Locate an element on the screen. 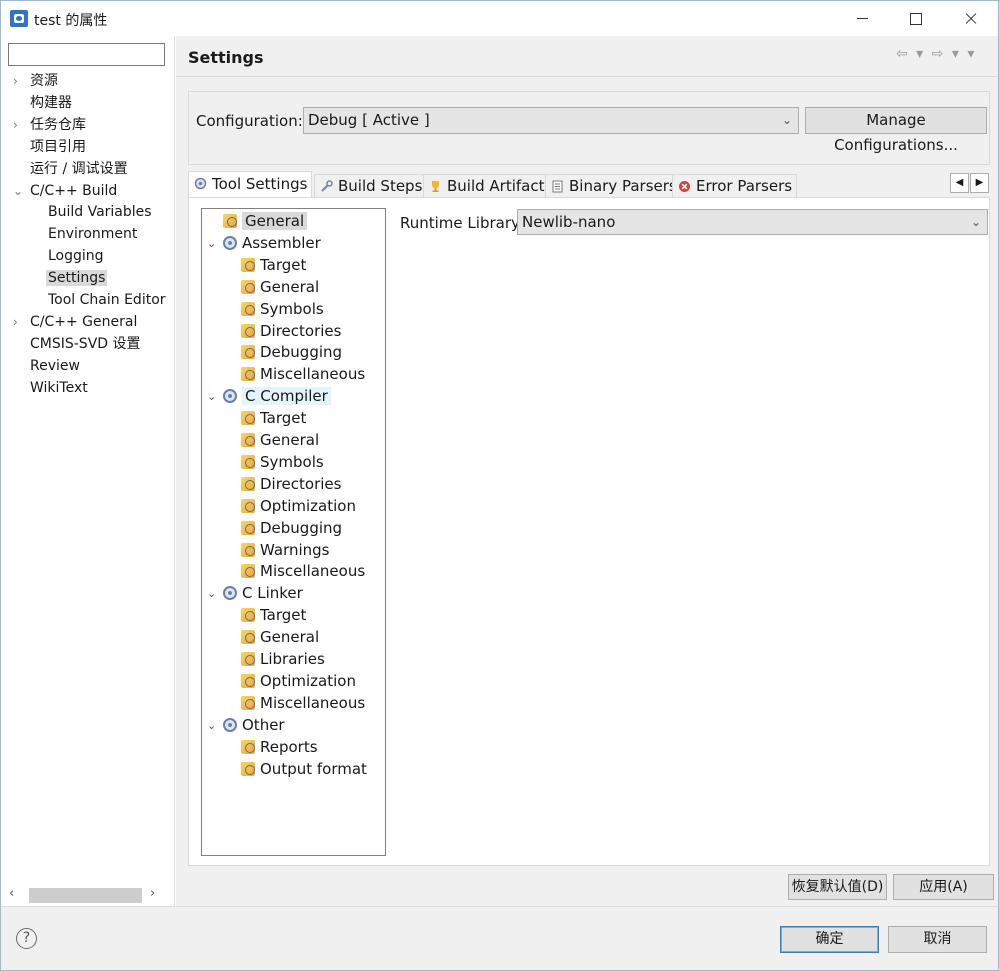 This screenshot has width=999, height=971. minimize-button is located at coordinates (862, 18).